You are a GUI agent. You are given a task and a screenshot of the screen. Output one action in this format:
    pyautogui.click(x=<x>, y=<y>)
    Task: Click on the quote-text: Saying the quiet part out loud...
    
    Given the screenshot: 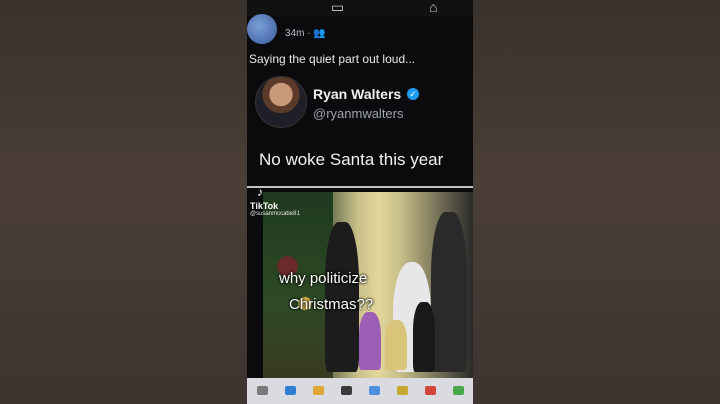 What is the action you would take?
    pyautogui.click(x=332, y=59)
    